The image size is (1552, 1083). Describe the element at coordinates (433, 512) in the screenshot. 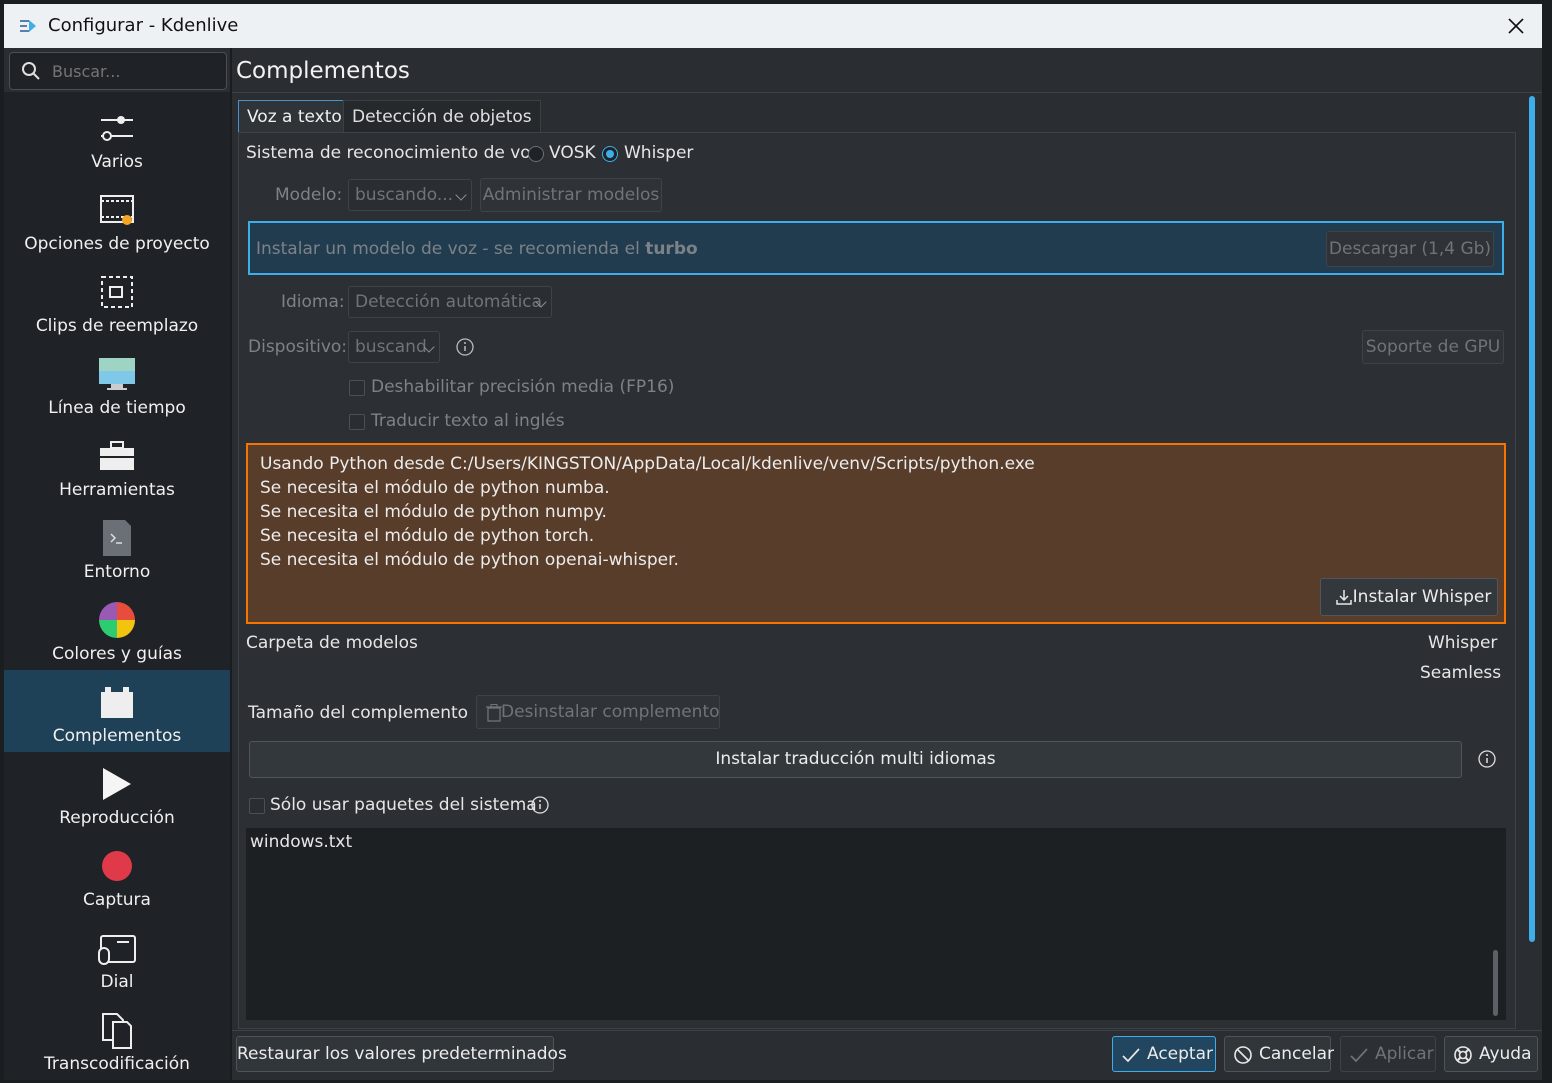

I see `warning-line: Se necesita el módulo de python numpy.` at that location.